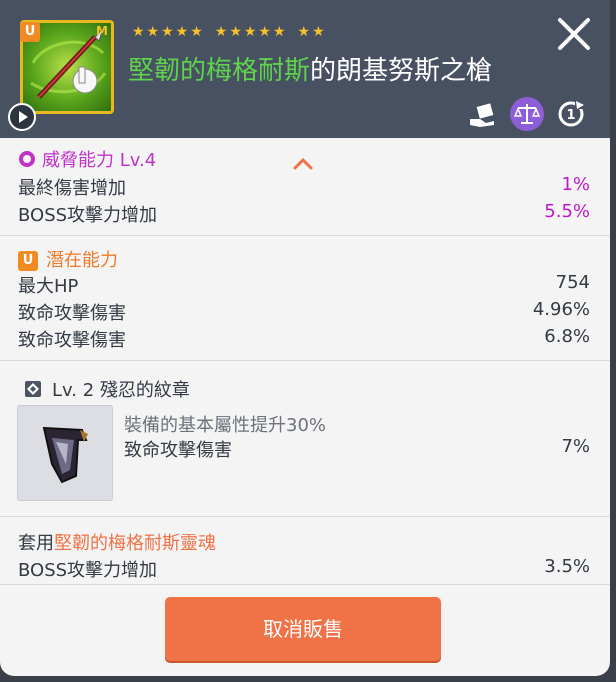  I want to click on stat-value: 4.96%, so click(561, 309).